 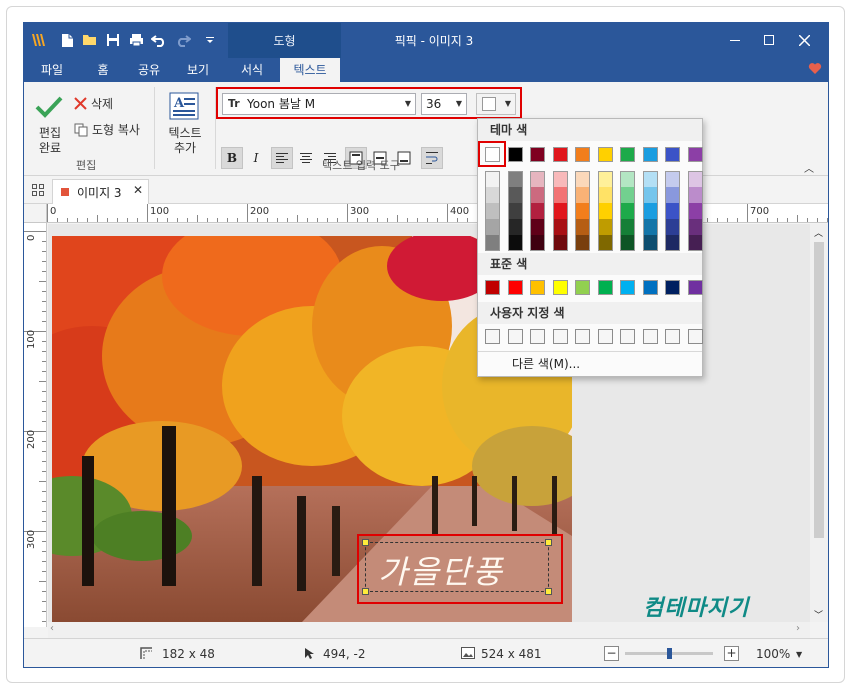 What do you see at coordinates (444, 104) in the screenshot?
I see `font-size-select: 36 ▼` at bounding box center [444, 104].